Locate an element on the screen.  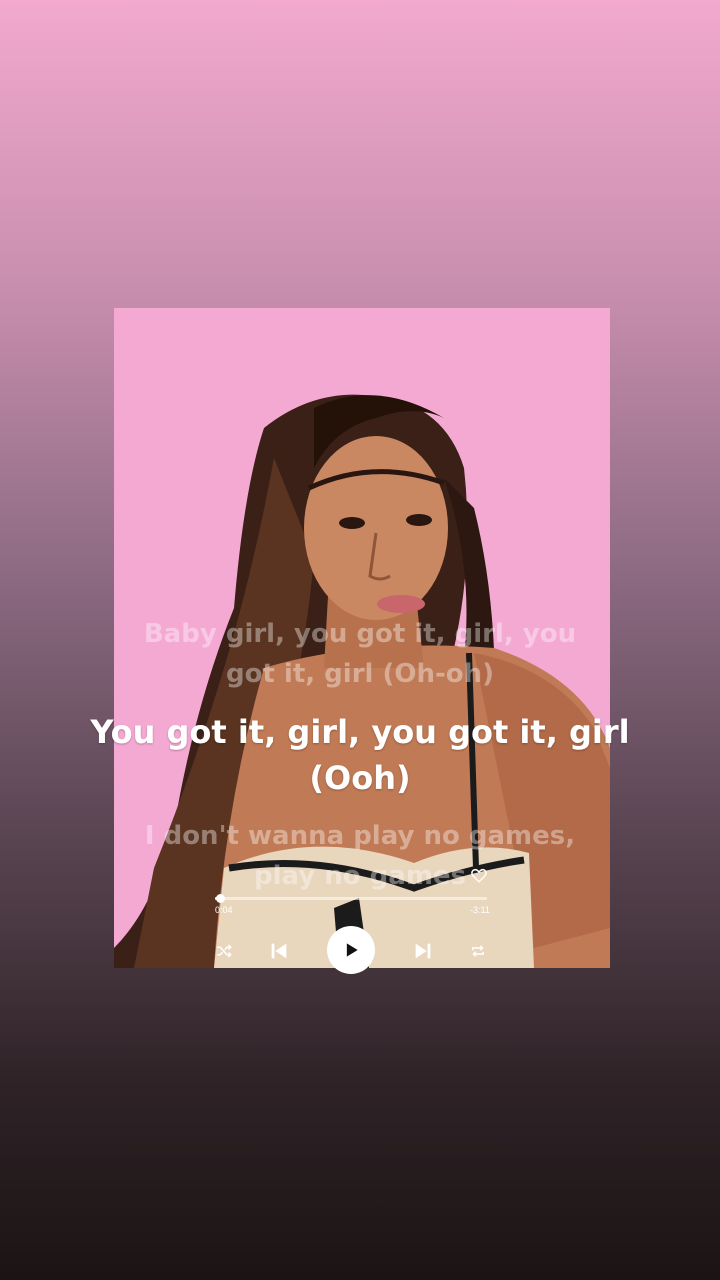
previous-track-button is located at coordinates (279, 951).